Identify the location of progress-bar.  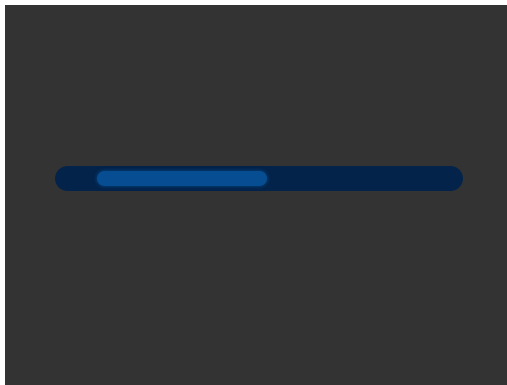
(259, 178).